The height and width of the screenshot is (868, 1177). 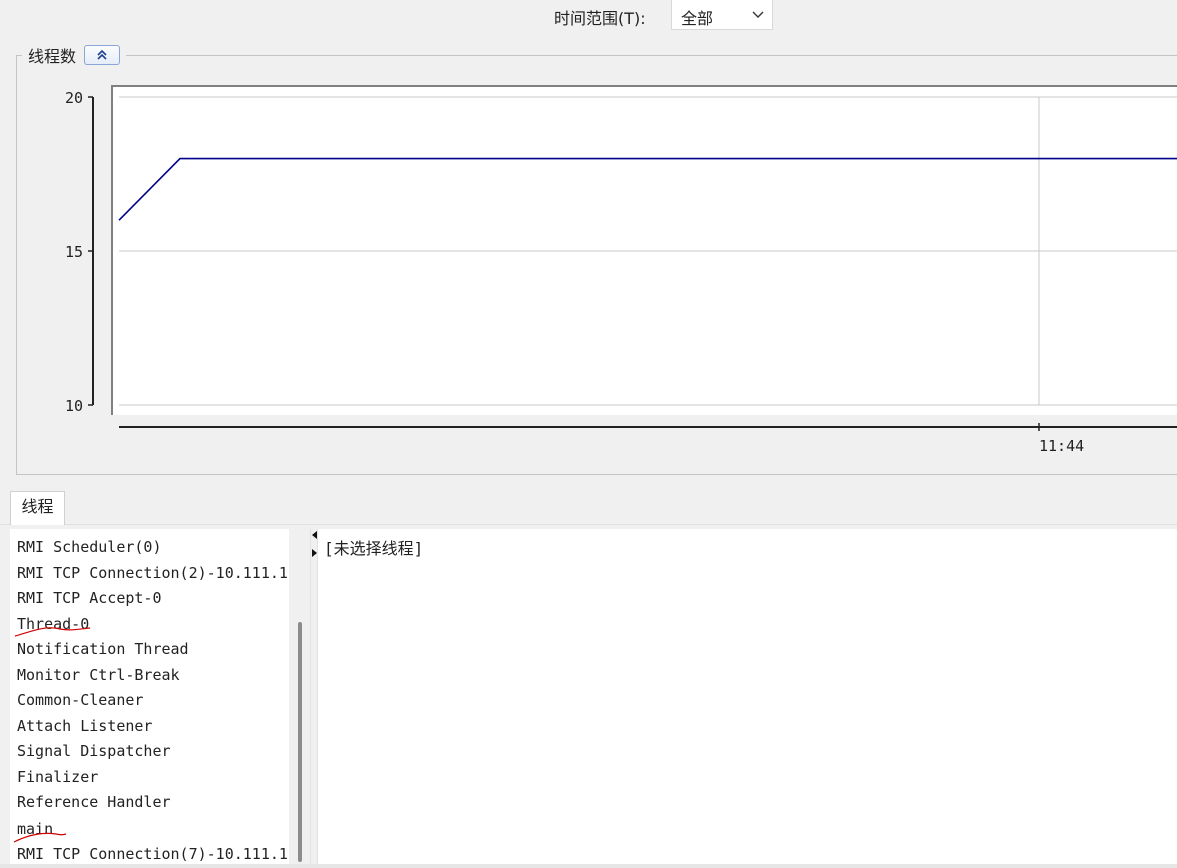 I want to click on annotation-underline-main, so click(x=40, y=837).